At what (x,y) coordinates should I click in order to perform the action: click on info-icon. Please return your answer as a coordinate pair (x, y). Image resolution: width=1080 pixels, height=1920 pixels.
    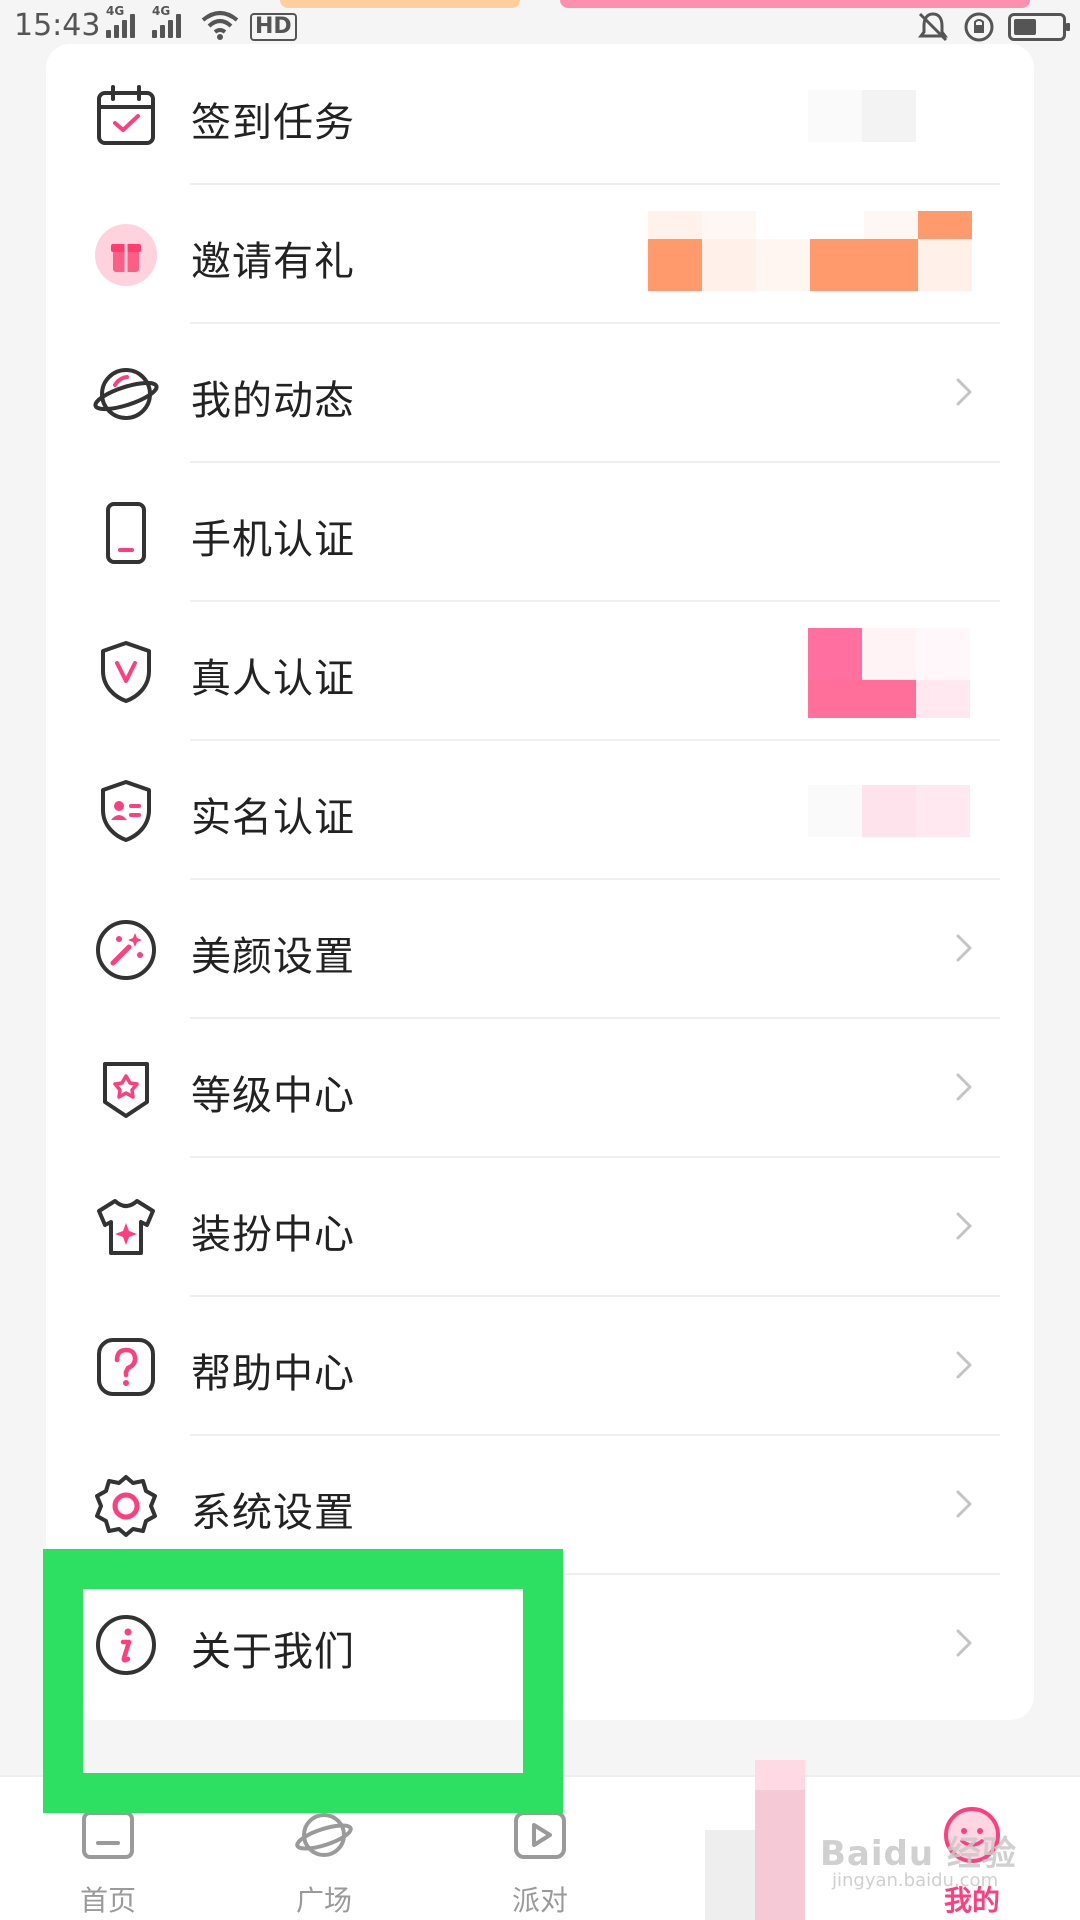
    Looking at the image, I should click on (126, 1645).